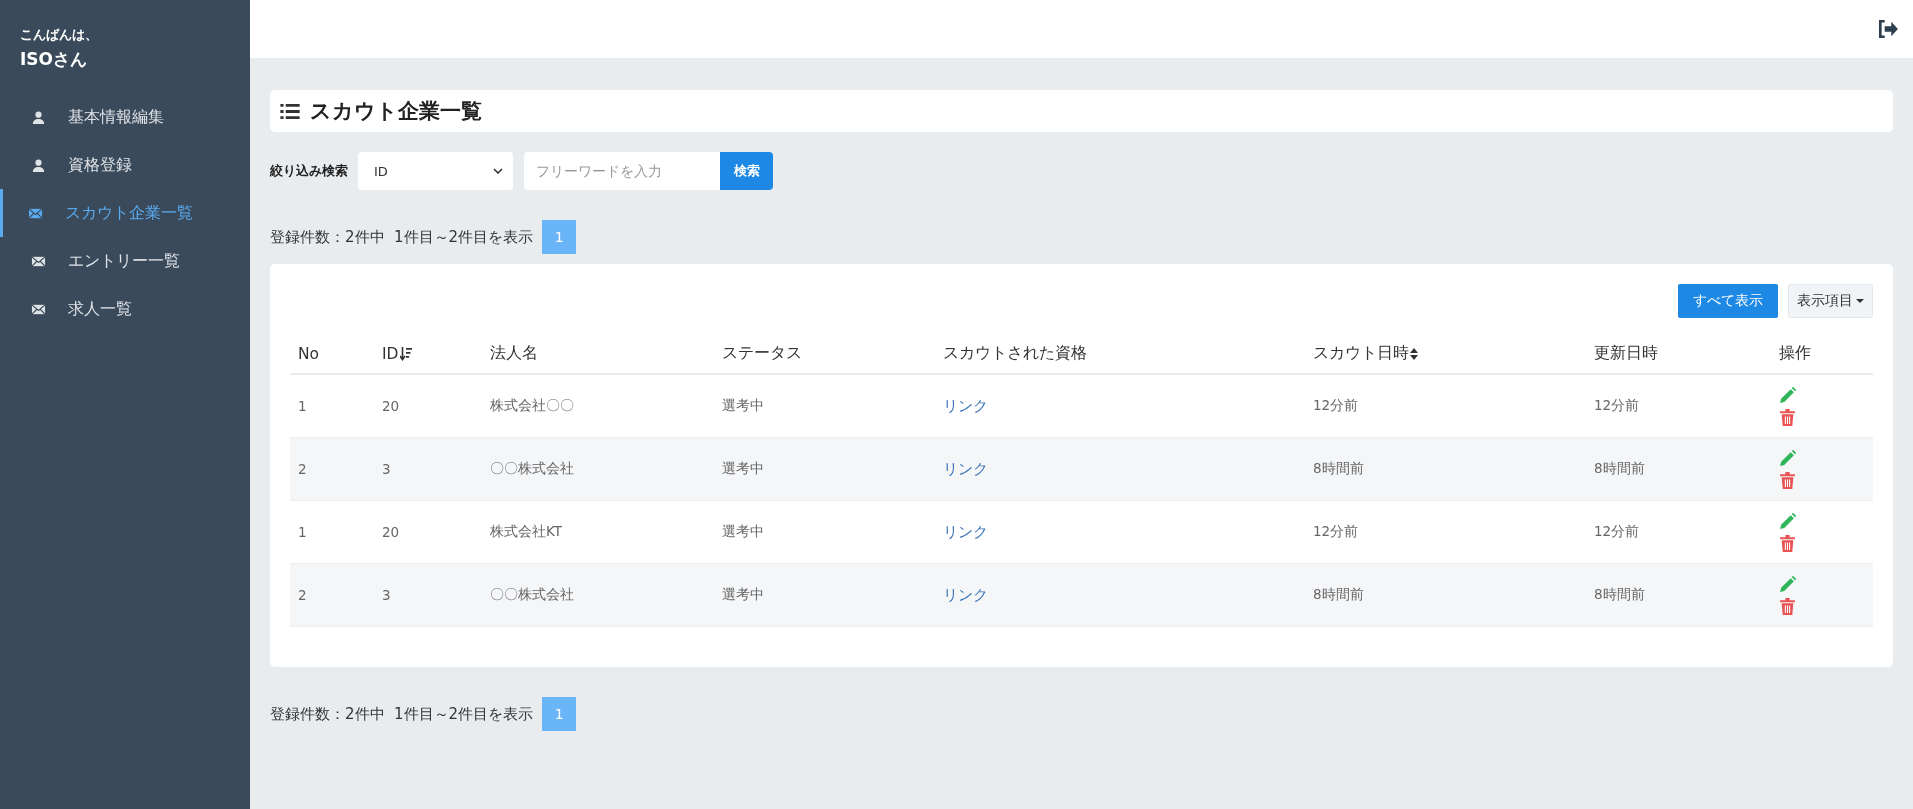 The image size is (1913, 809). Describe the element at coordinates (746, 171) in the screenshot. I see `search-button: 検索` at that location.